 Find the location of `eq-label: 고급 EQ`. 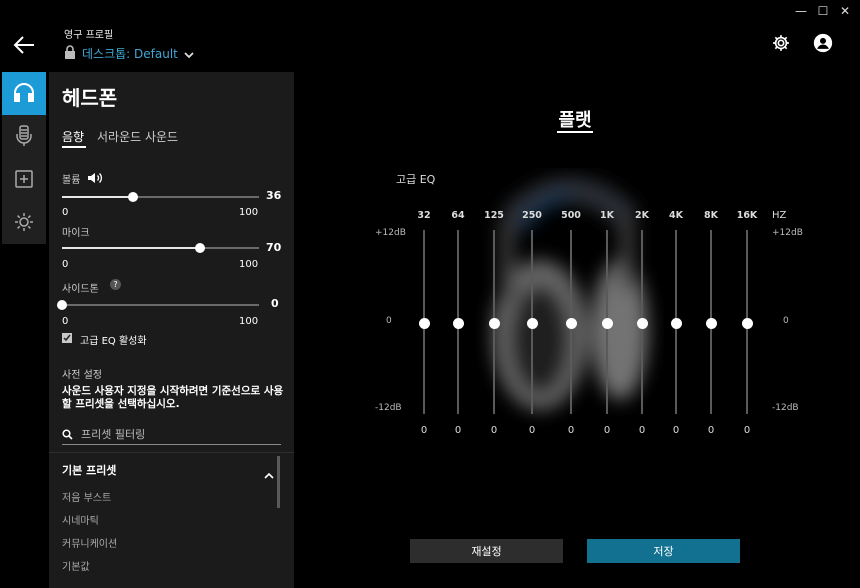

eq-label: 고급 EQ is located at coordinates (416, 179).